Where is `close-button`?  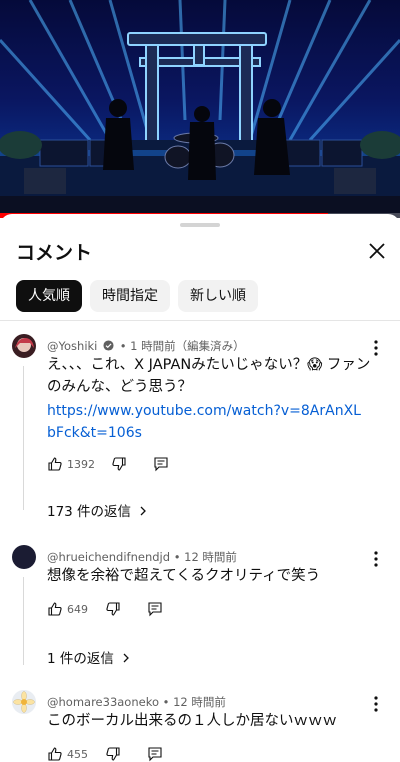
close-button is located at coordinates (377, 251).